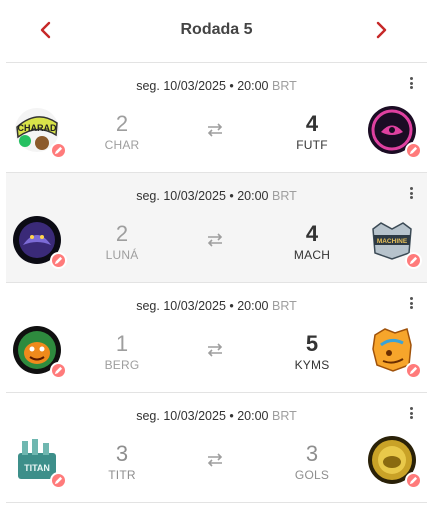 The height and width of the screenshot is (506, 433). I want to click on home-team-abbr: CHAR, so click(122, 145).